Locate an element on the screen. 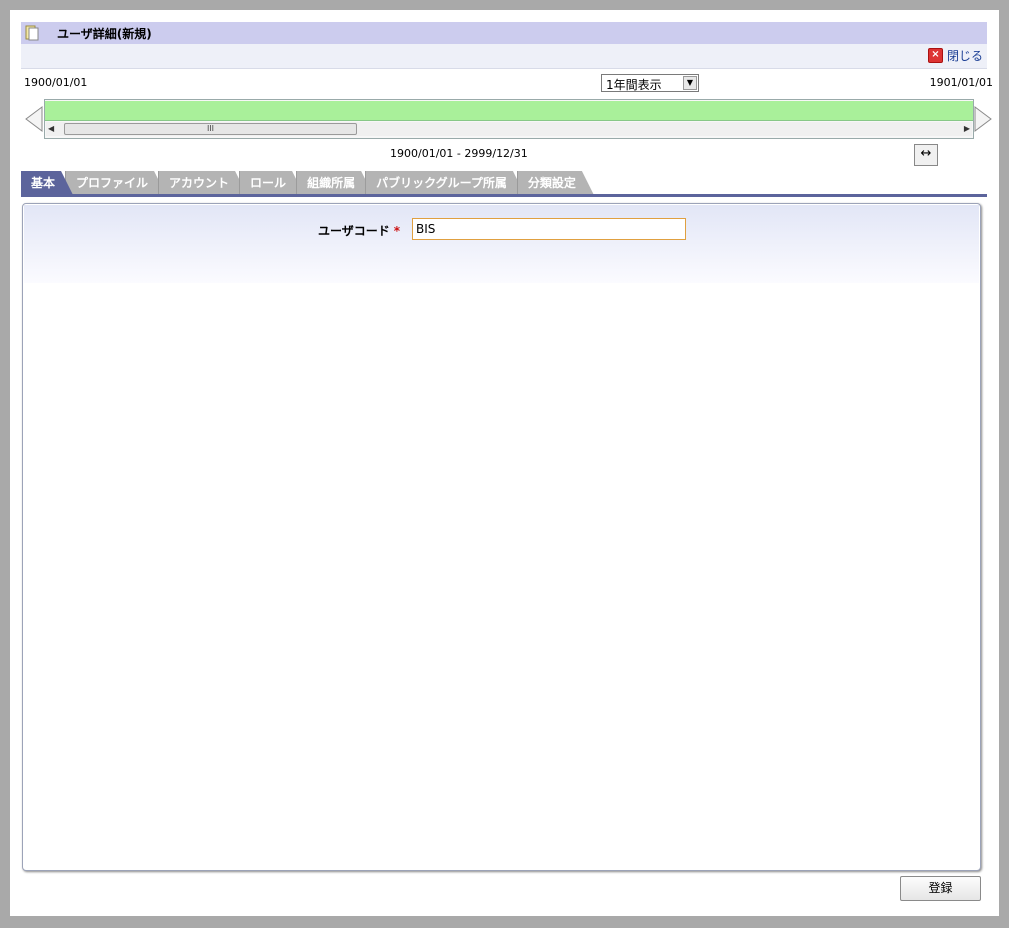 This screenshot has height=928, width=1009. expand-arrows-icon: ↔ is located at coordinates (926, 153).